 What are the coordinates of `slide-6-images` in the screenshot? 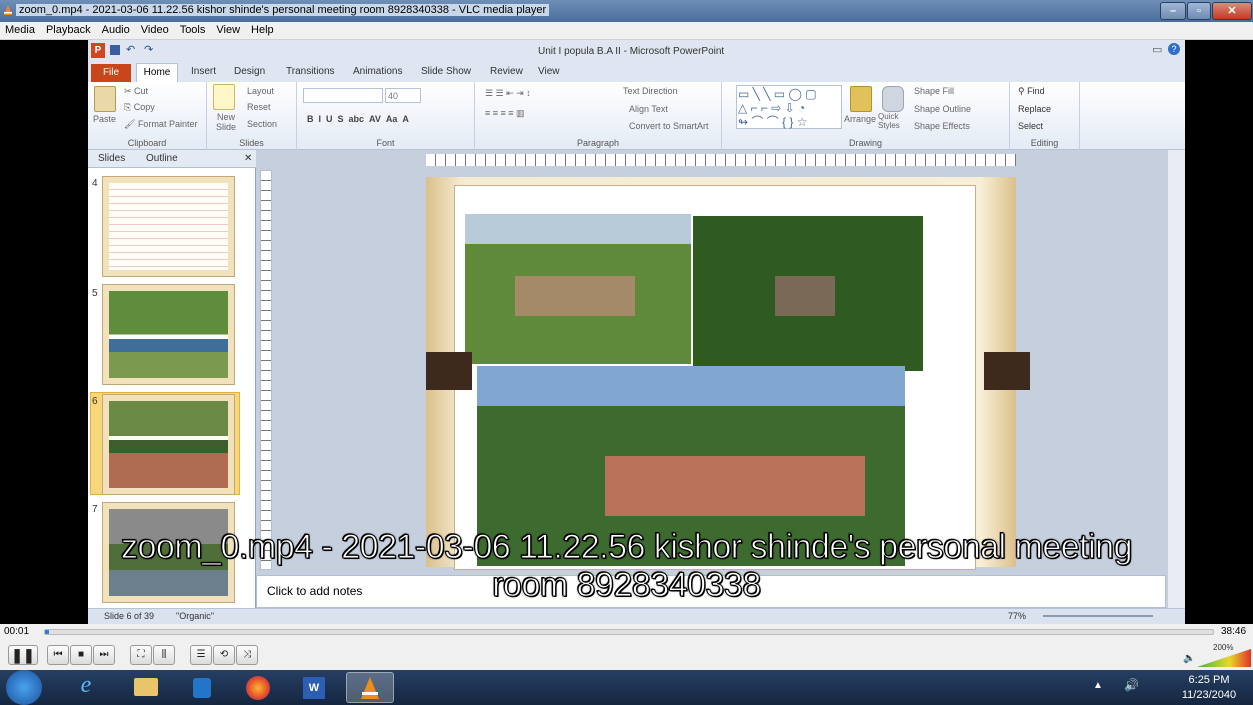 It's located at (168, 444).